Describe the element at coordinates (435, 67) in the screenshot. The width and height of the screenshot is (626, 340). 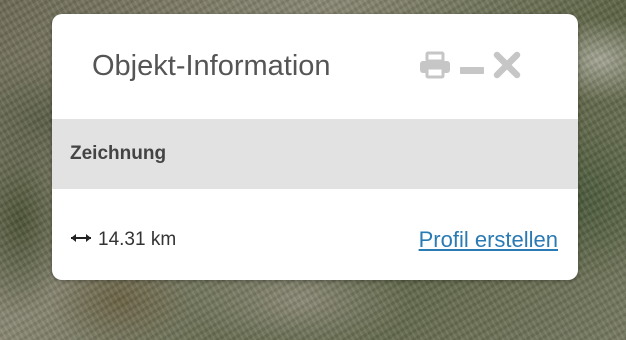
I see `print-icon` at that location.